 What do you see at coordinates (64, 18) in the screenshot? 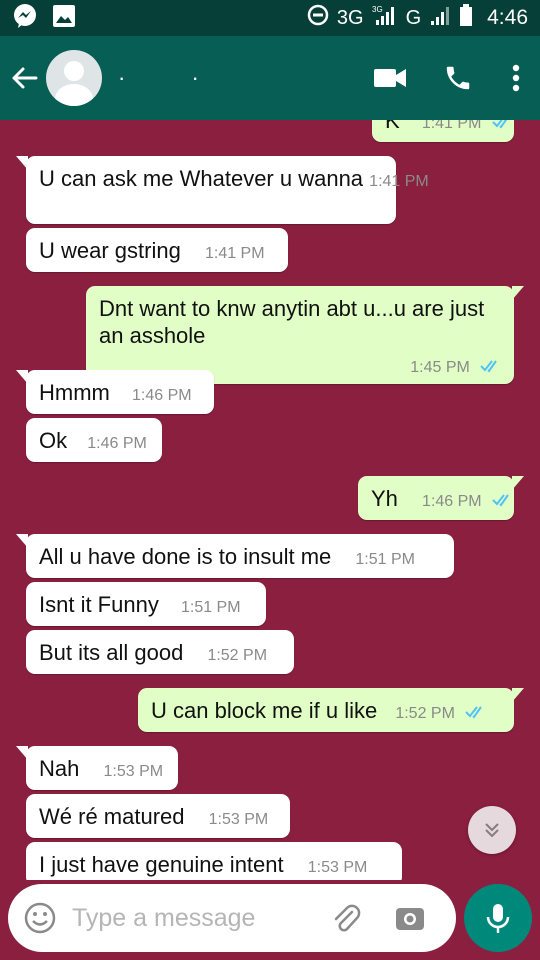
I see `gallery-icon` at bounding box center [64, 18].